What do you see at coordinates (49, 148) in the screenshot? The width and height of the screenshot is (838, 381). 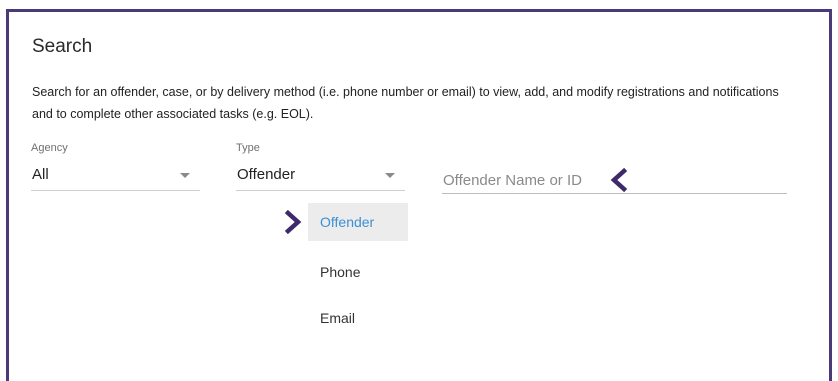 I see `agency-label: Agency` at bounding box center [49, 148].